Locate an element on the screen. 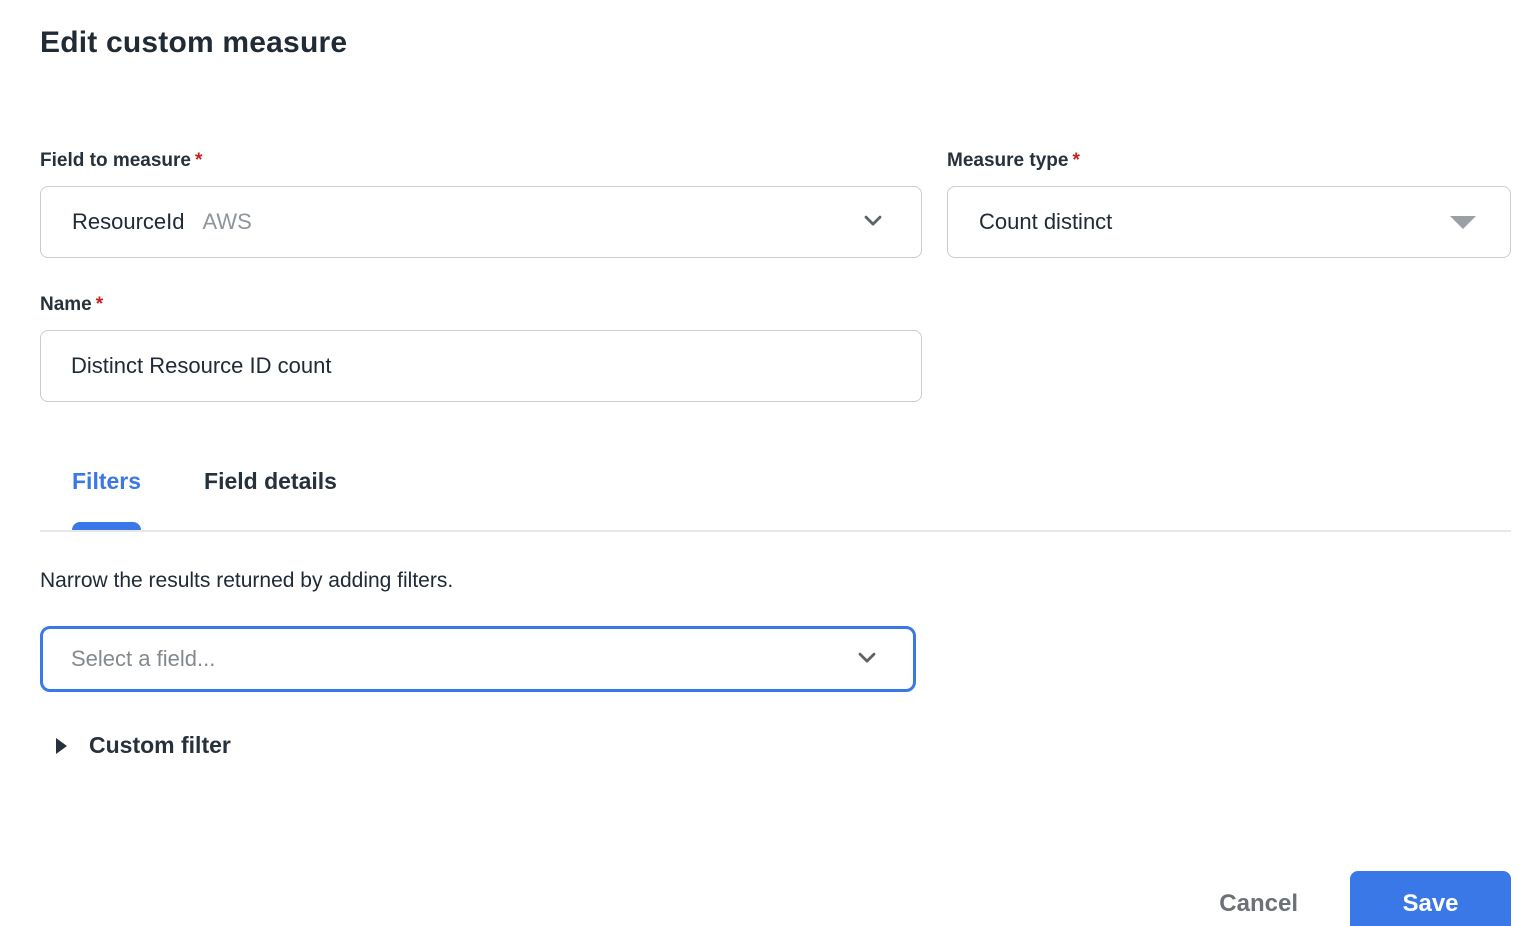 The height and width of the screenshot is (926, 1536). field-to-measure-label-text: Field to measure is located at coordinates (115, 160).